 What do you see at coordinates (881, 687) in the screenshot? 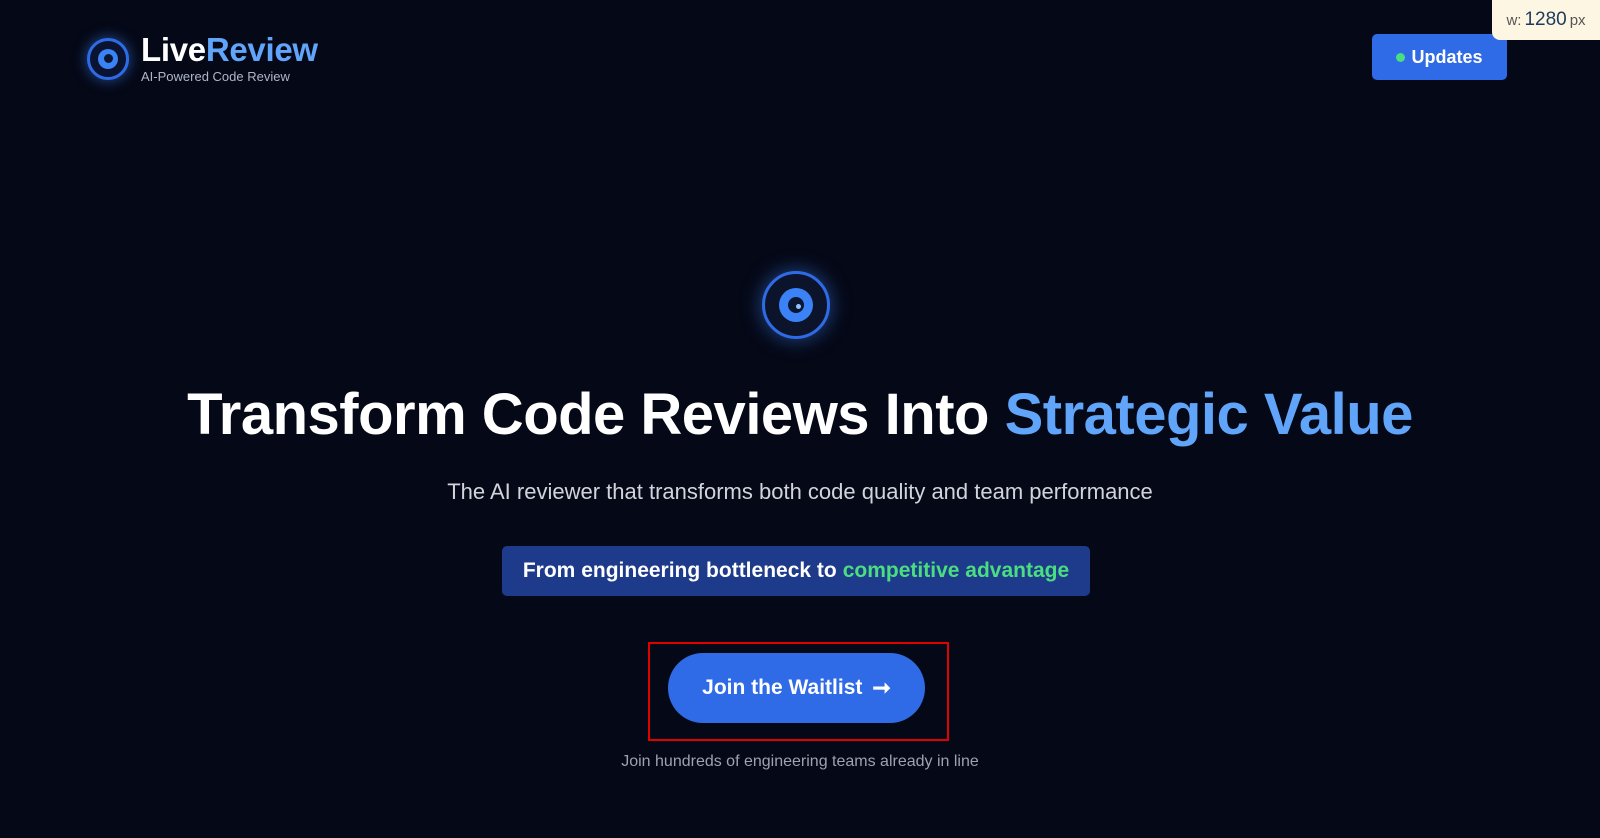
I see `arrow-right-icon: ➞` at bounding box center [881, 687].